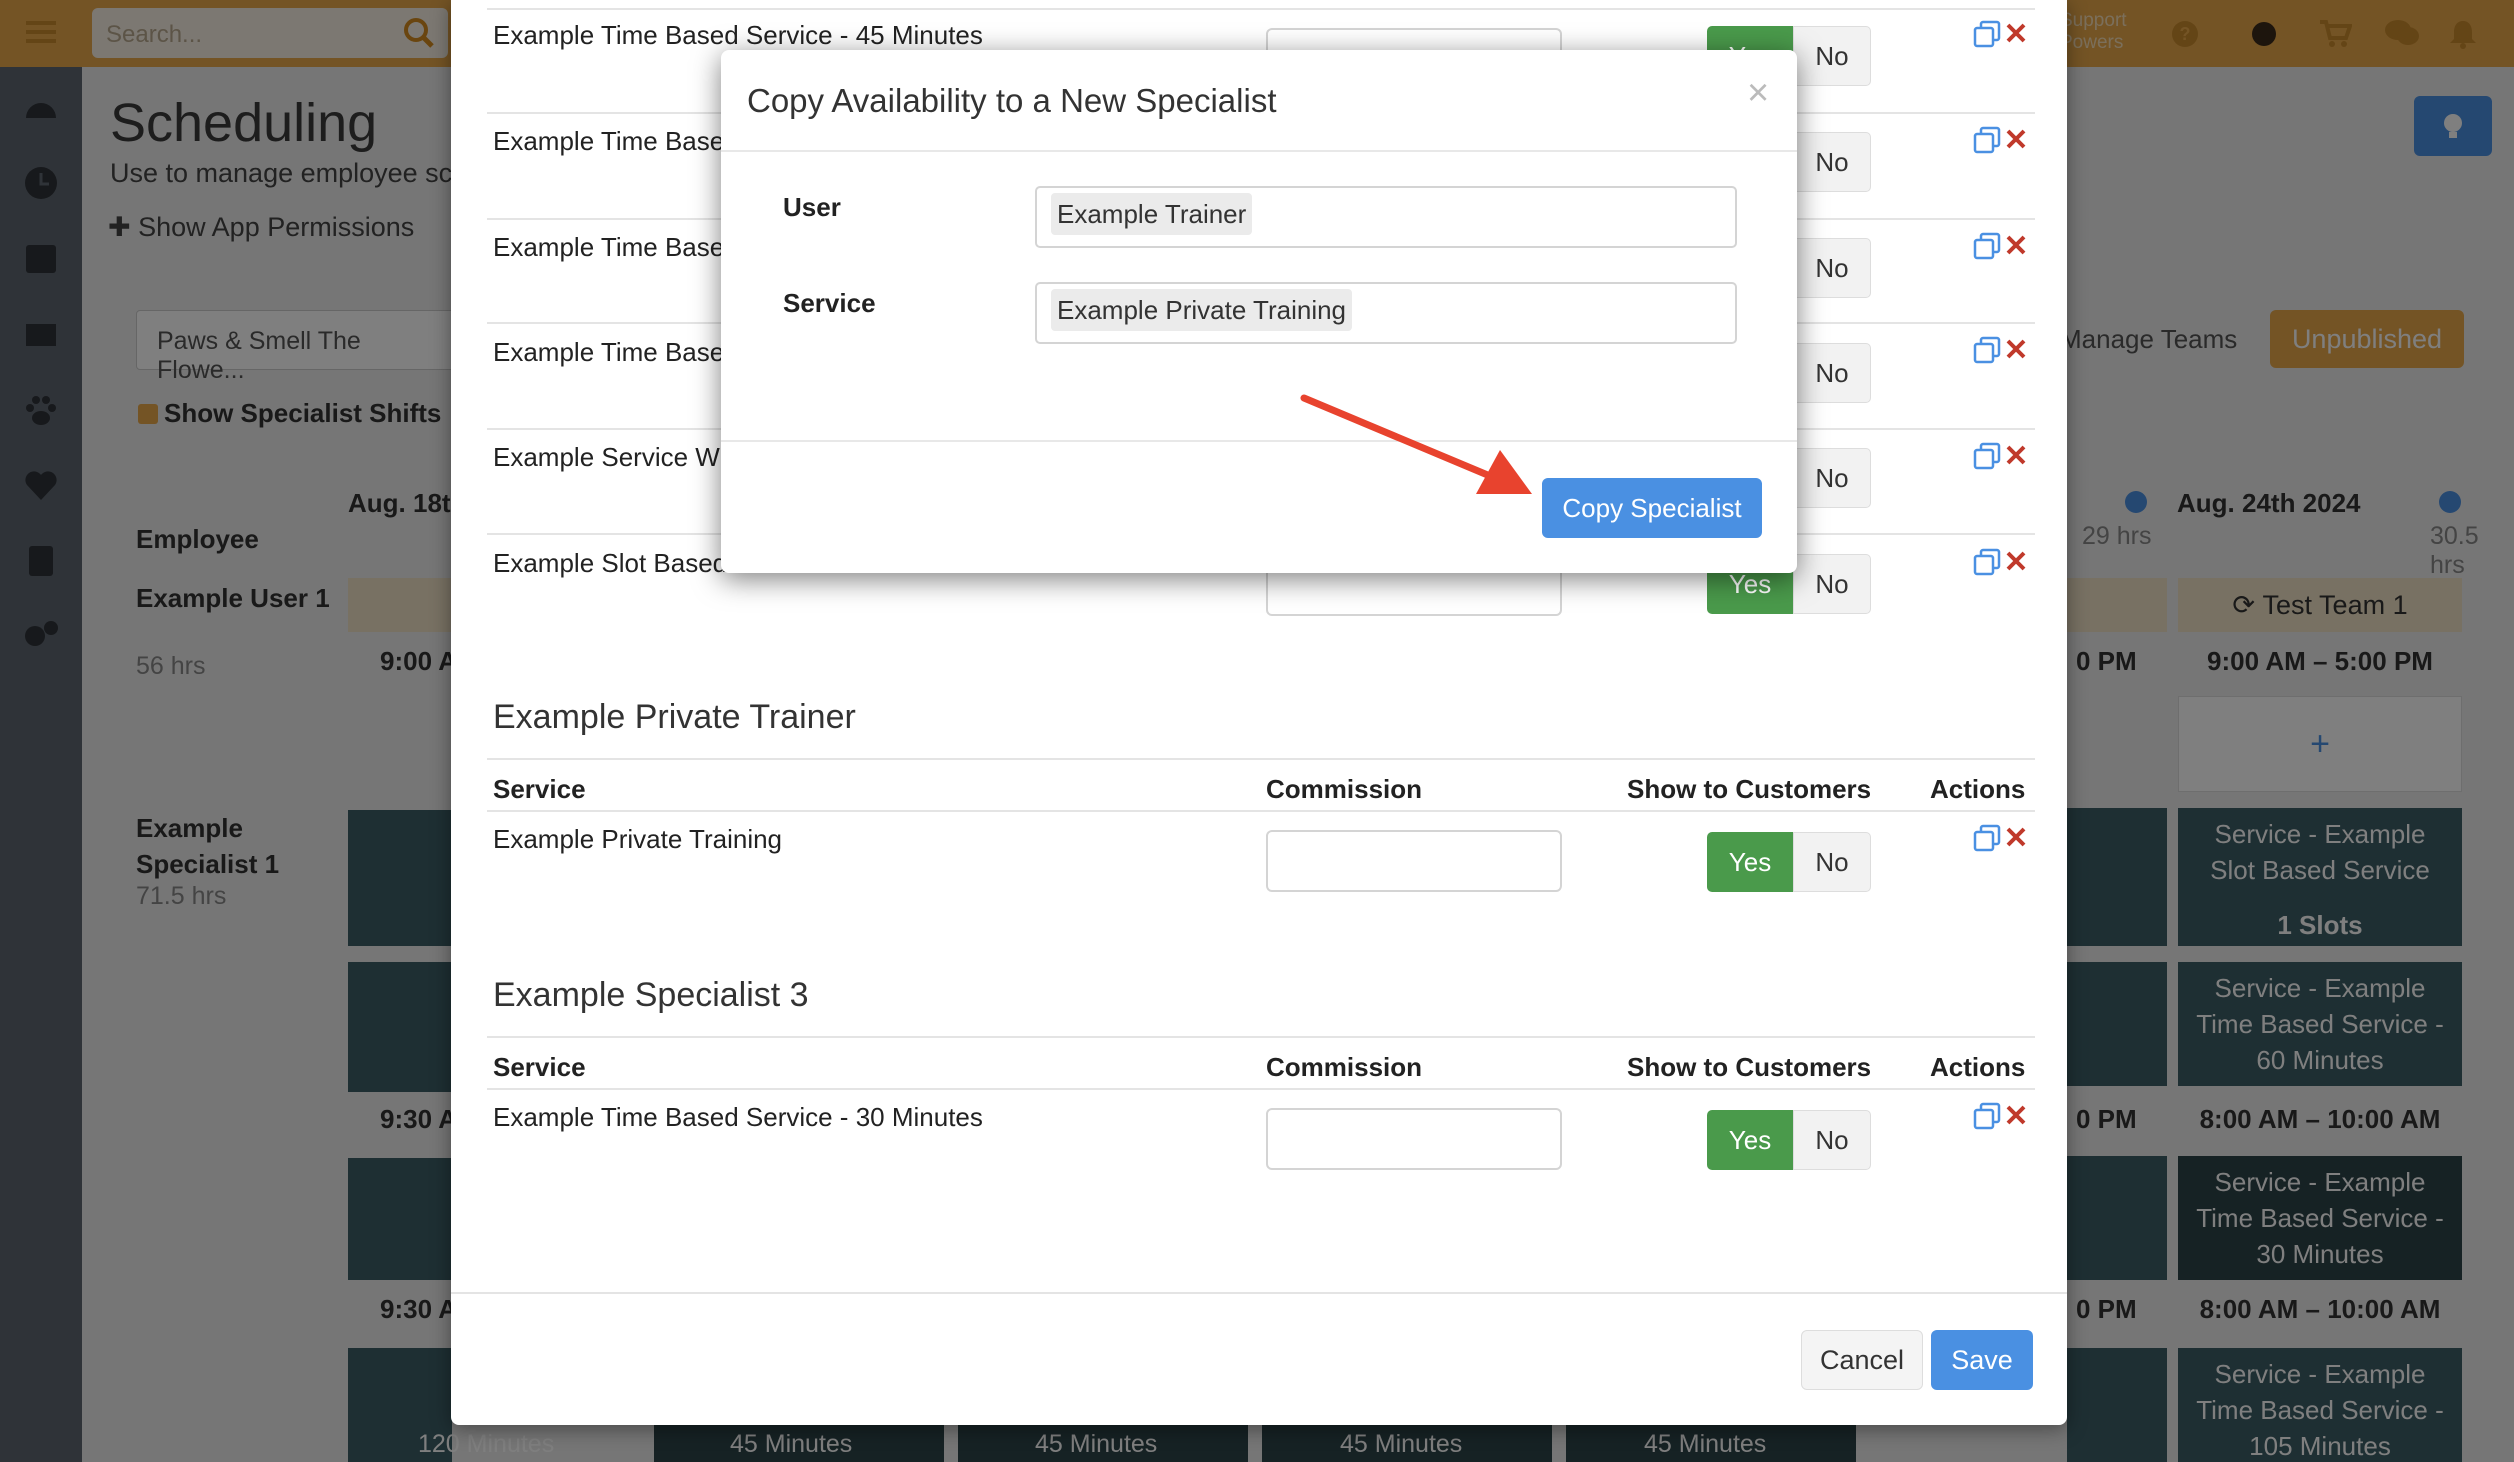 Image resolution: width=2514 pixels, height=1462 pixels. Describe the element at coordinates (1420, 450) in the screenshot. I see `annotation-arrow-icon` at that location.